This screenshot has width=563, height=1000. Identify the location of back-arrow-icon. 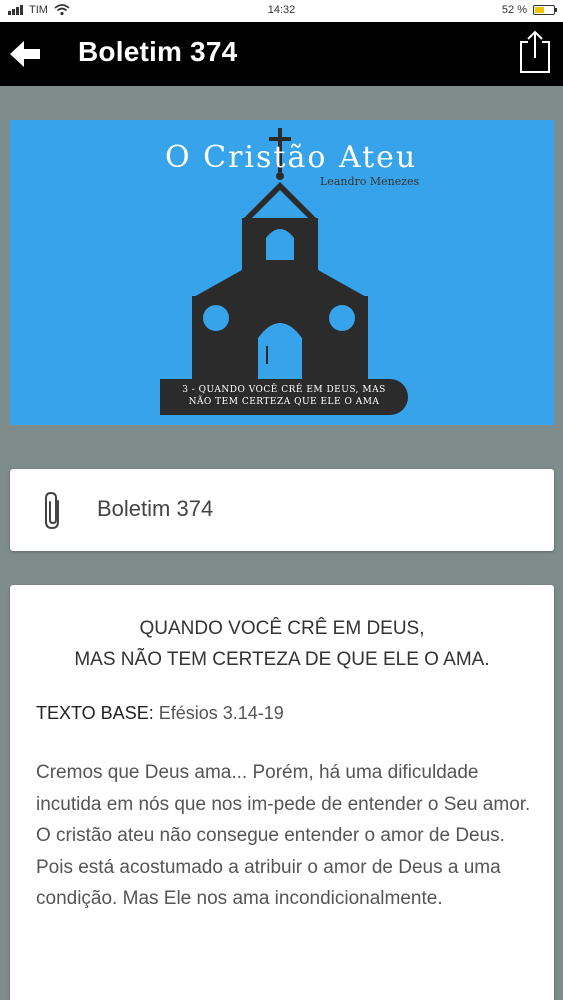
(25, 54).